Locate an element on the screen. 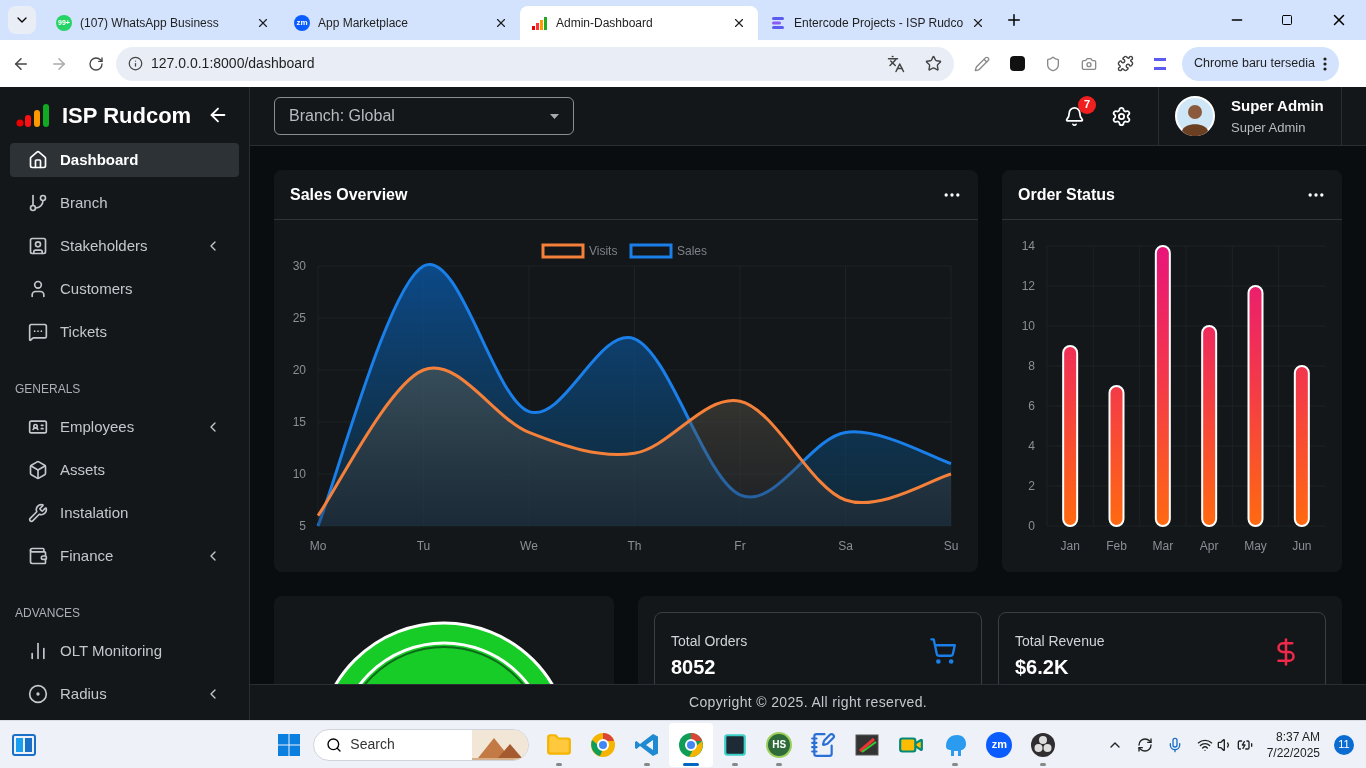 This screenshot has height=768, width=1366. axis-label: Su is located at coordinates (951, 546).